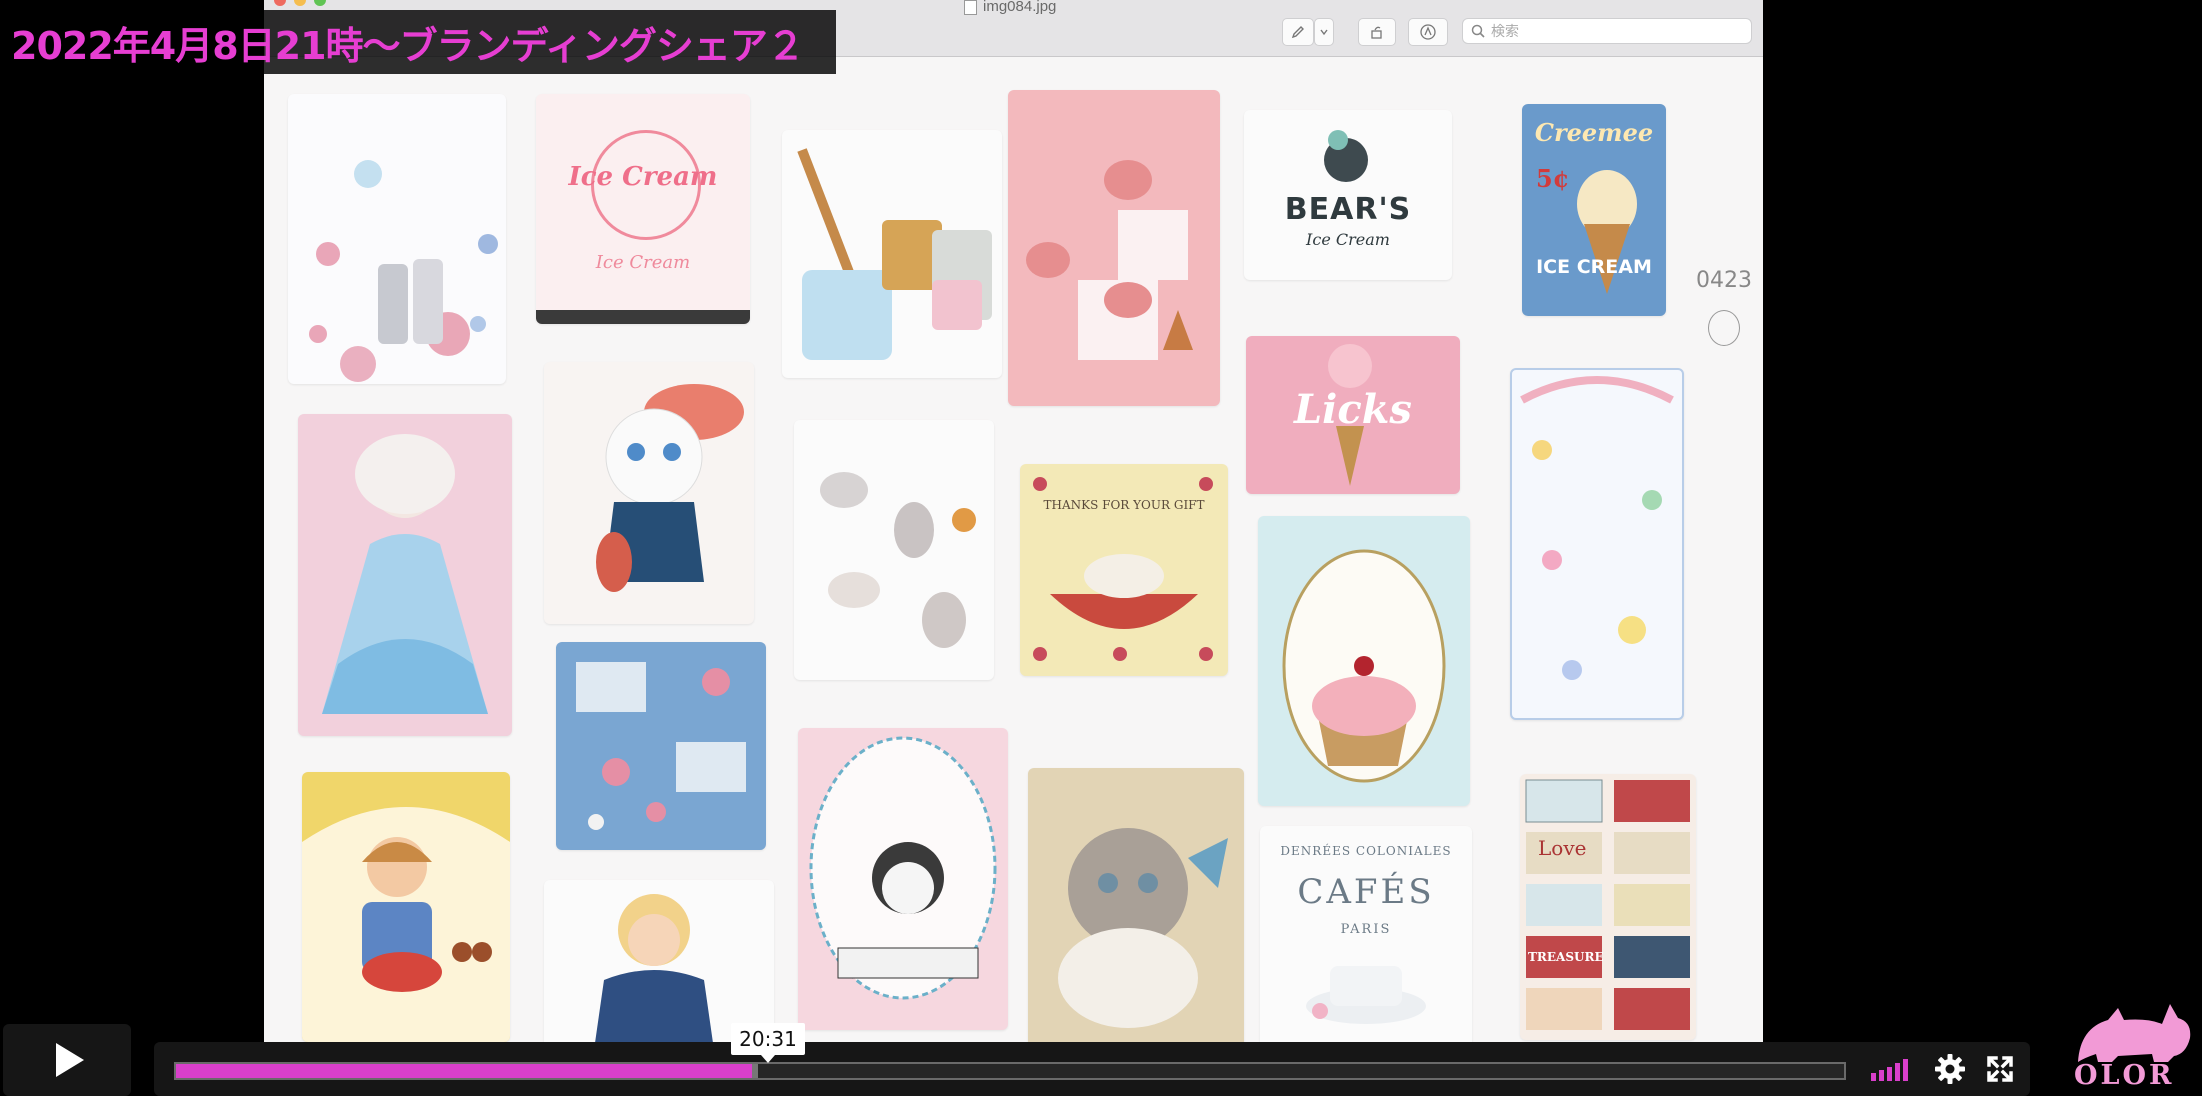  What do you see at coordinates (1366, 995) in the screenshot?
I see `cafes-cup-art` at bounding box center [1366, 995].